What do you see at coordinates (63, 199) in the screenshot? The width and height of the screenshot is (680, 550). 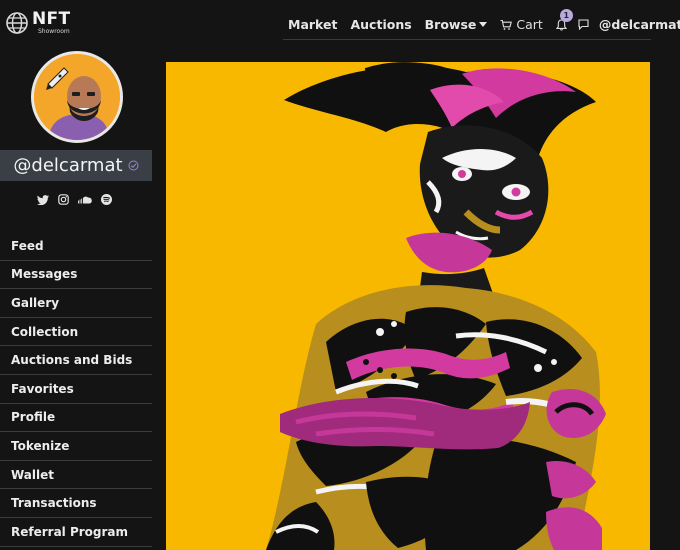 I see `instagram-icon` at bounding box center [63, 199].